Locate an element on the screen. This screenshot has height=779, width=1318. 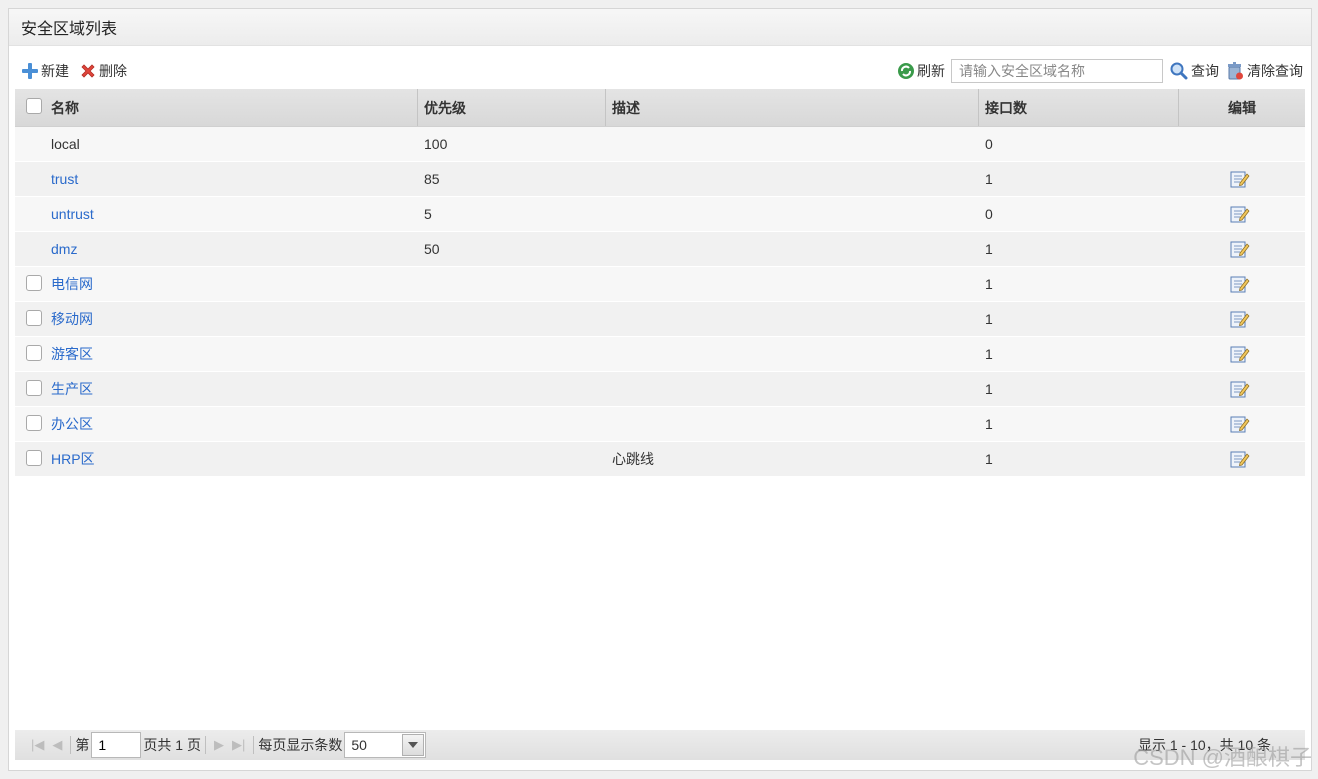
pager-info: 显示 1 - 10，共 10 条 is located at coordinates (1204, 745).